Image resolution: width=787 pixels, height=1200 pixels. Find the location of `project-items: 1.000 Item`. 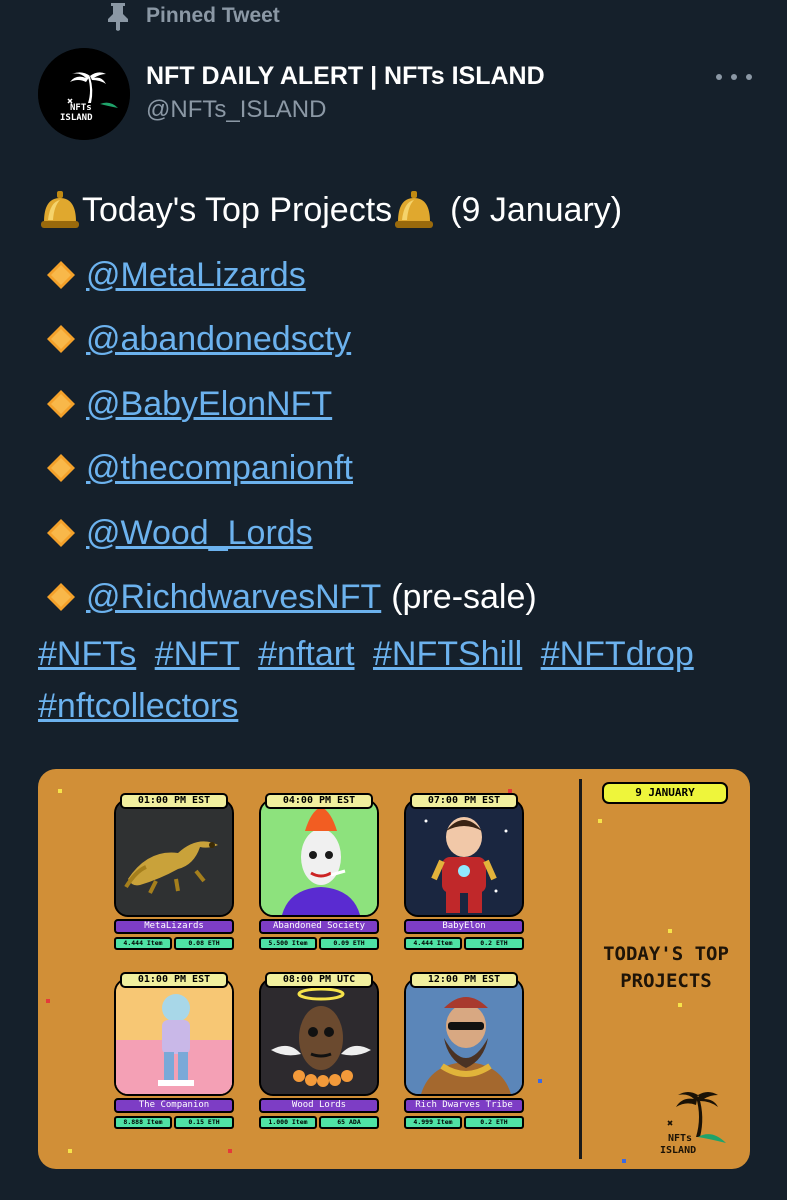

project-items: 1.000 Item is located at coordinates (288, 1122).